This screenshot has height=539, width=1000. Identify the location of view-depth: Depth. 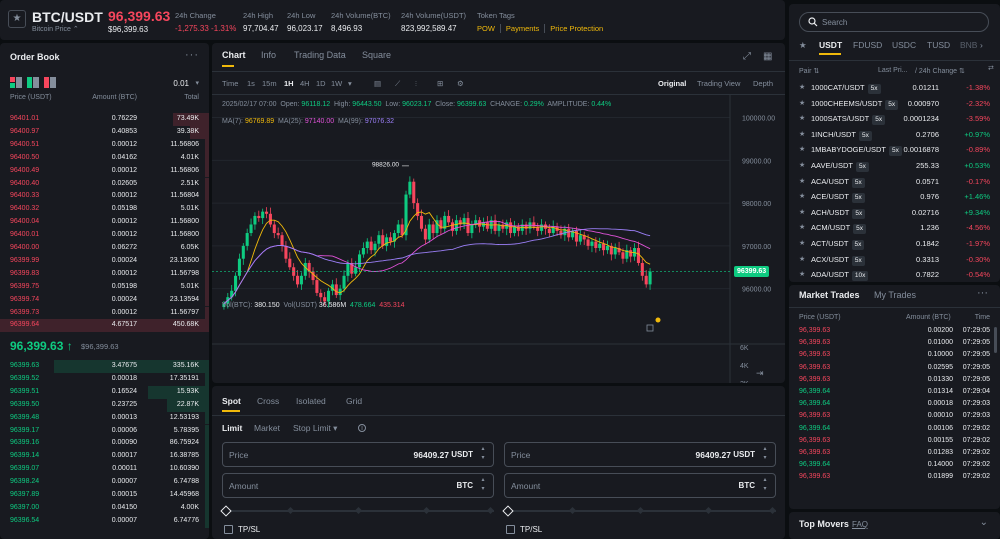
(763, 83).